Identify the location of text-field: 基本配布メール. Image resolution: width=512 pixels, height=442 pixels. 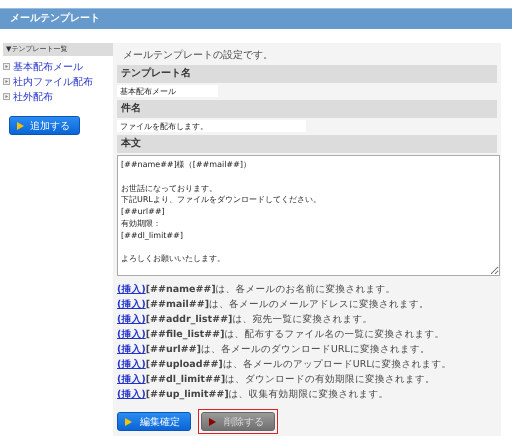
(167, 91).